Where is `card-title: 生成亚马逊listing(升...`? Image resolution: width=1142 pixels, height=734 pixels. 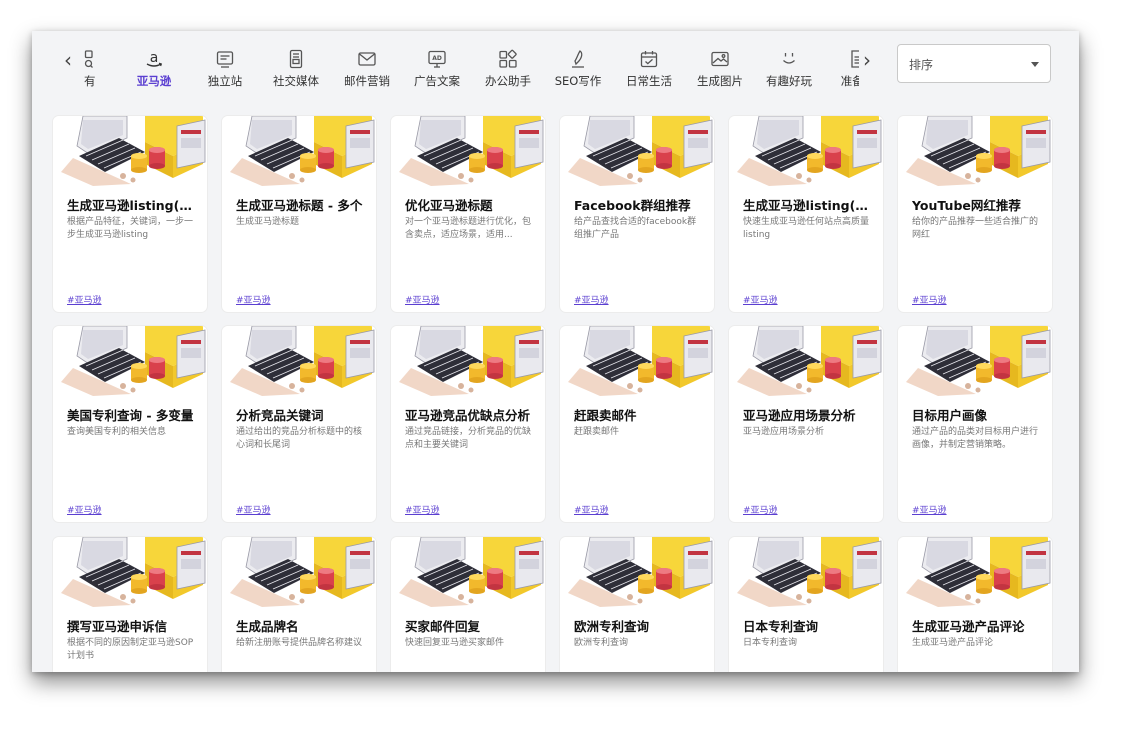 card-title: 生成亚马逊listing(升... is located at coordinates (132, 205).